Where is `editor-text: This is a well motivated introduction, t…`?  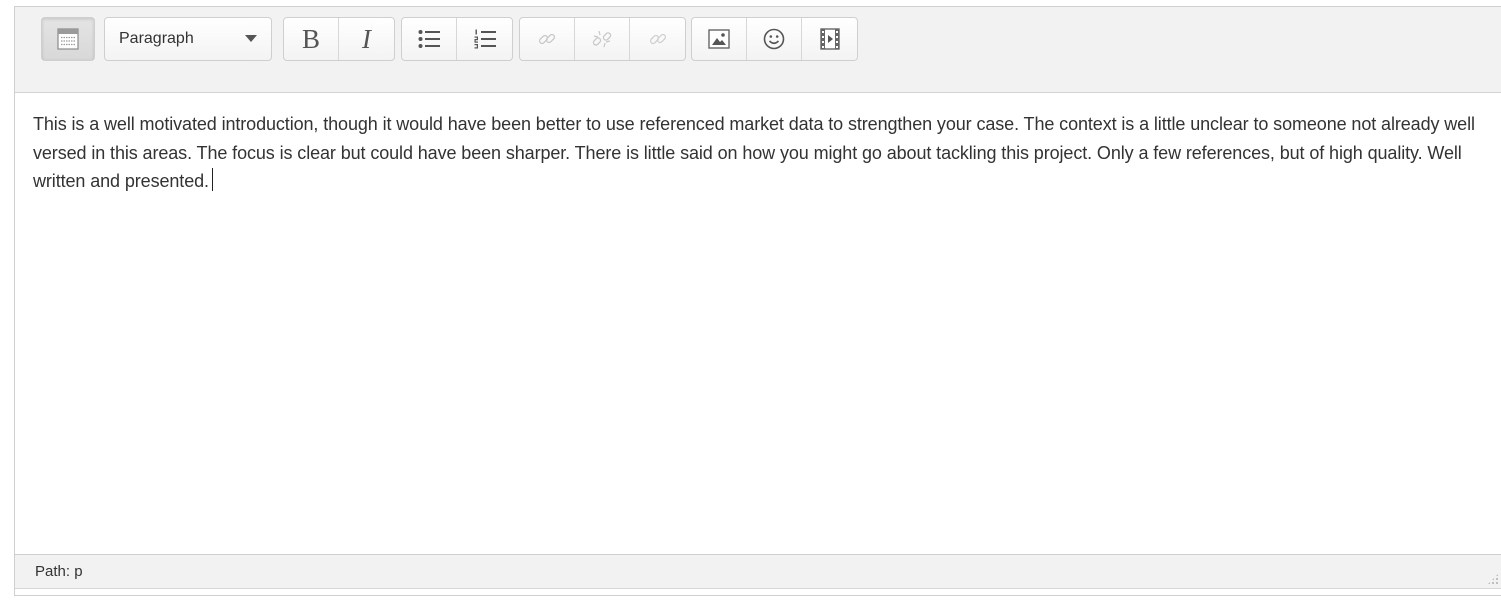
editor-text: This is a well motivated introduction, t… is located at coordinates (754, 152).